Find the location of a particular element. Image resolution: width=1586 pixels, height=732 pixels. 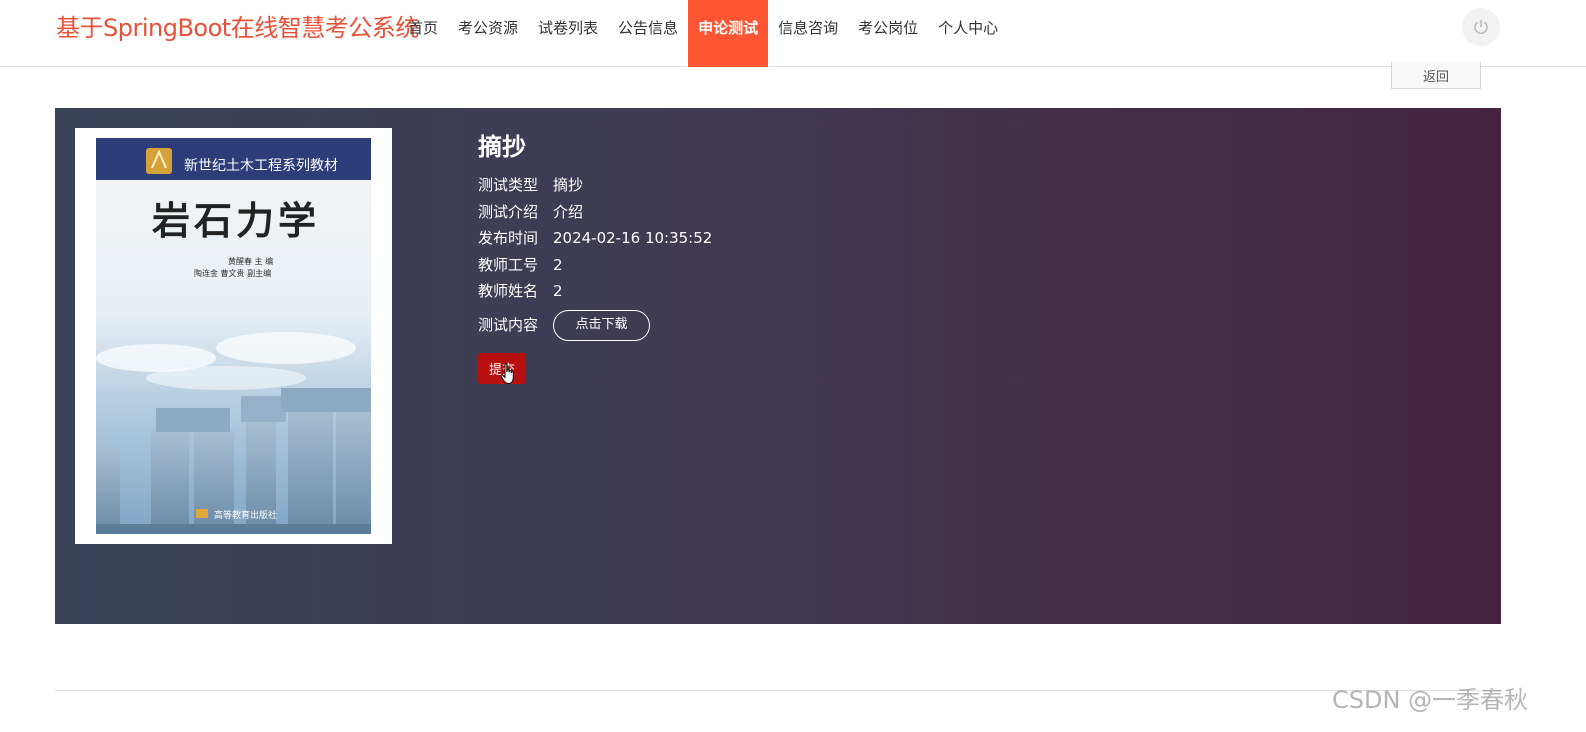

logout-button is located at coordinates (1481, 27).